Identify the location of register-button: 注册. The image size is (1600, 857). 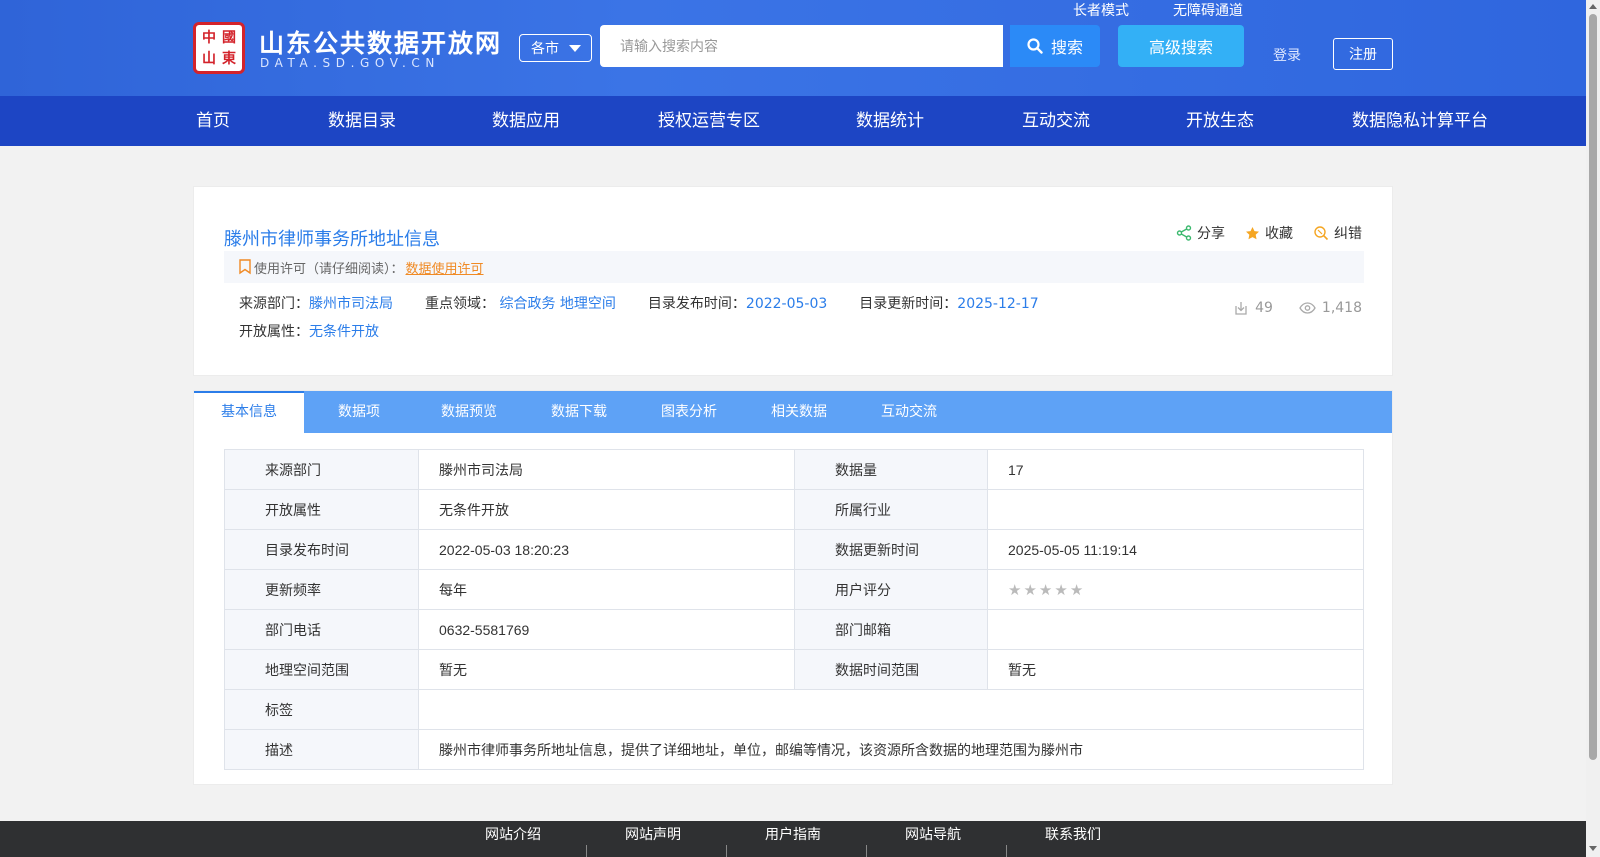
(1363, 54).